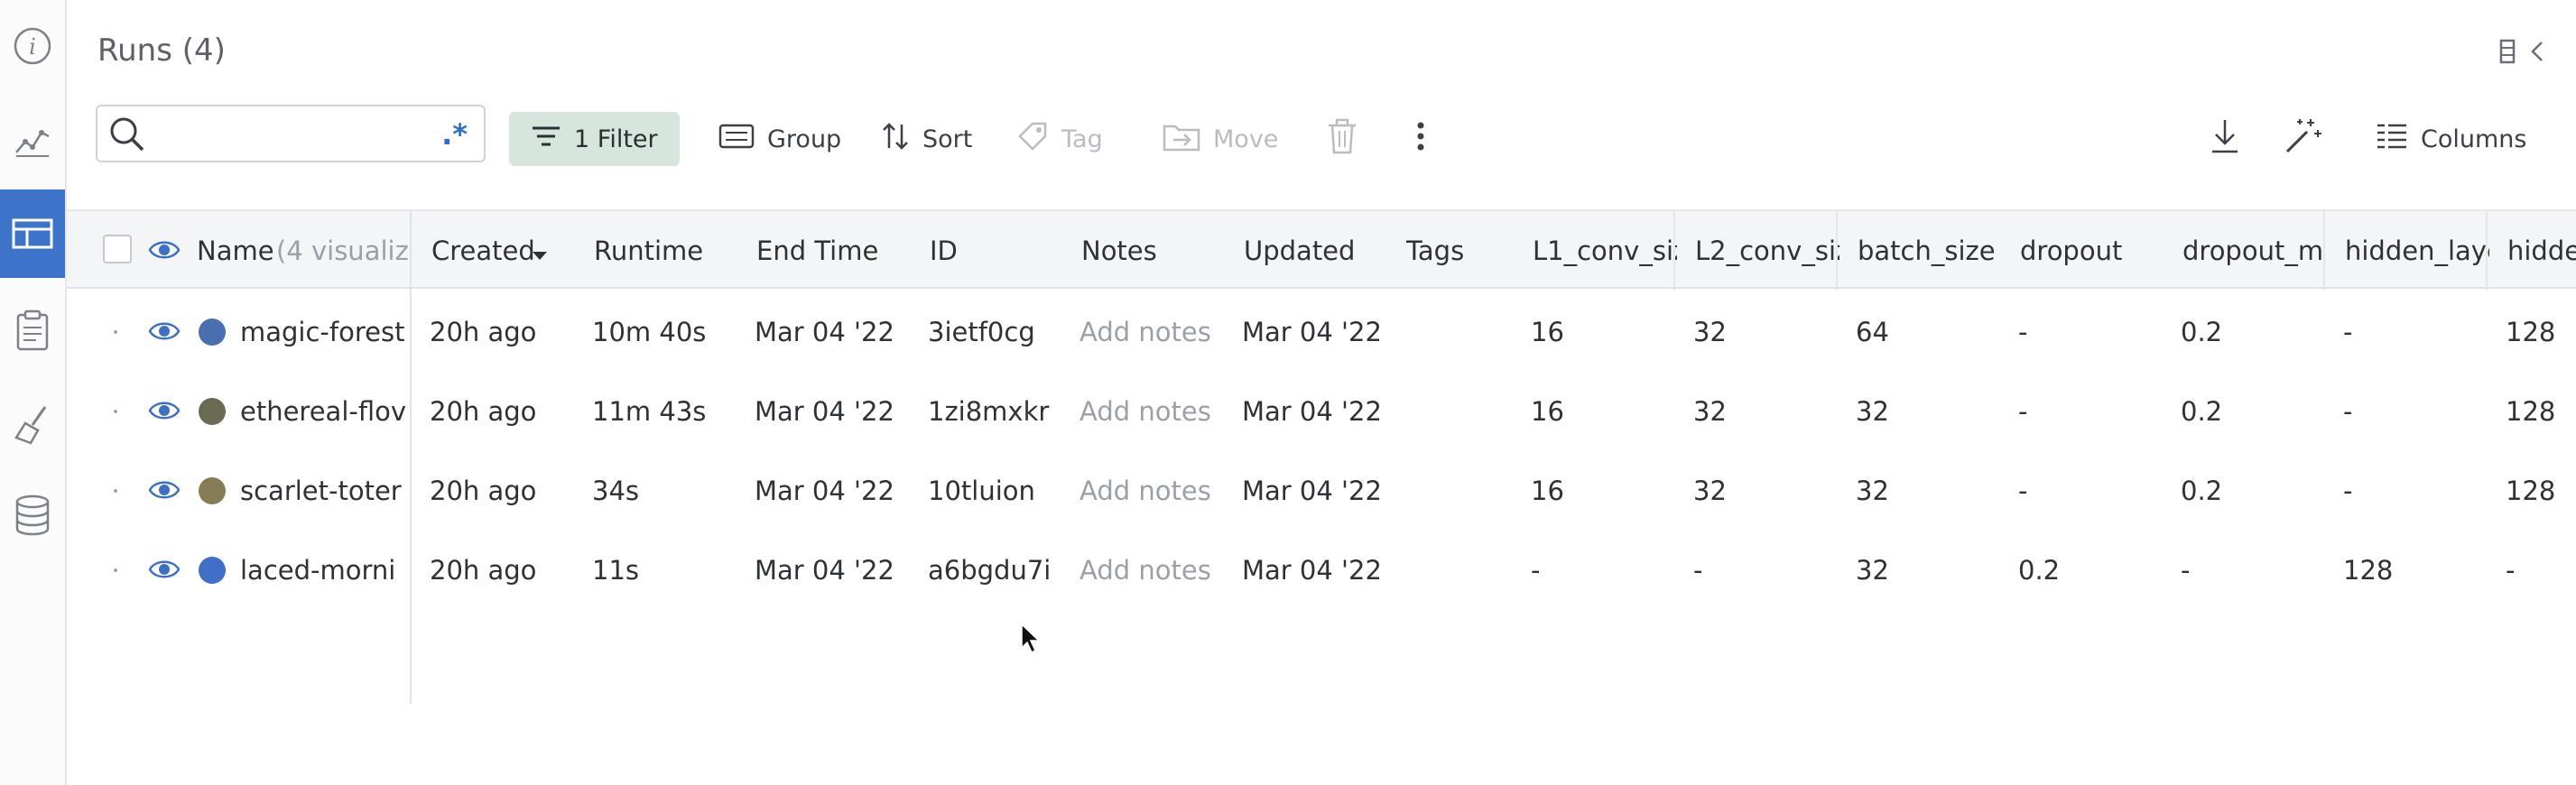  Describe the element at coordinates (454, 134) in the screenshot. I see `regex-toggle: .*` at that location.